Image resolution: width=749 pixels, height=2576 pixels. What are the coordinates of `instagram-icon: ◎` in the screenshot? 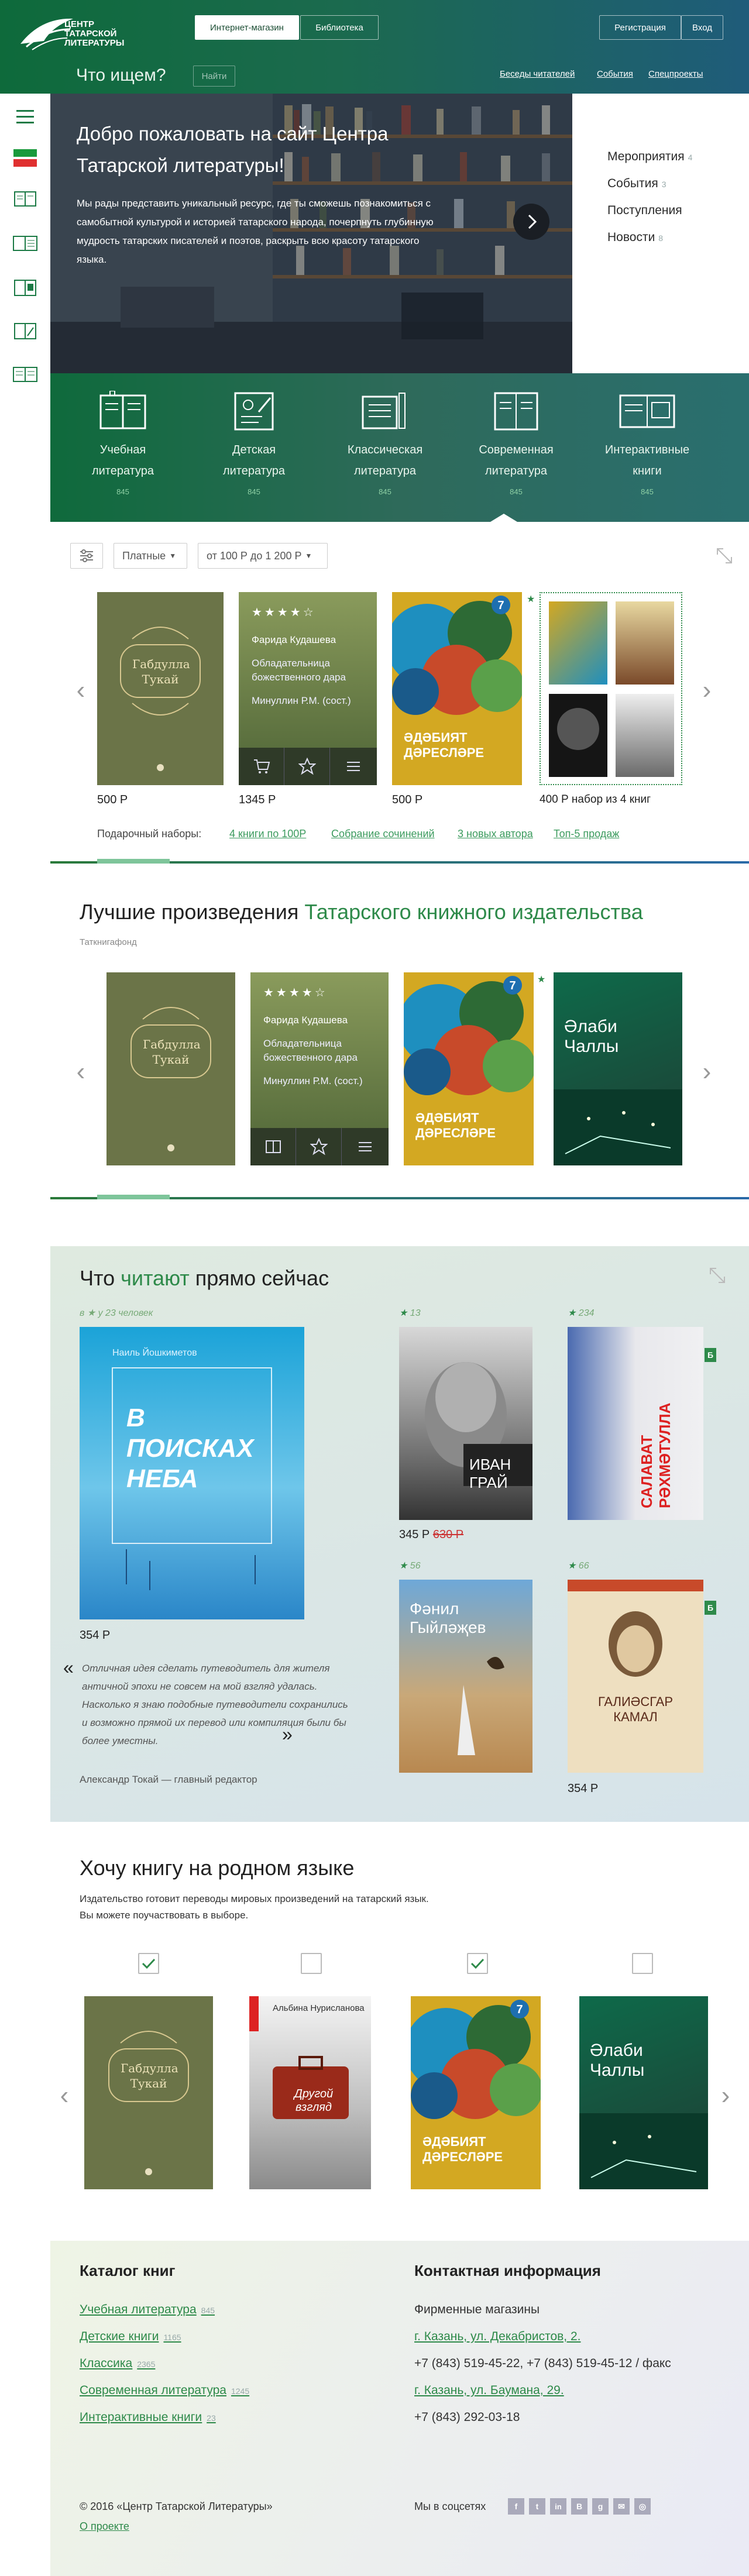 It's located at (643, 2507).